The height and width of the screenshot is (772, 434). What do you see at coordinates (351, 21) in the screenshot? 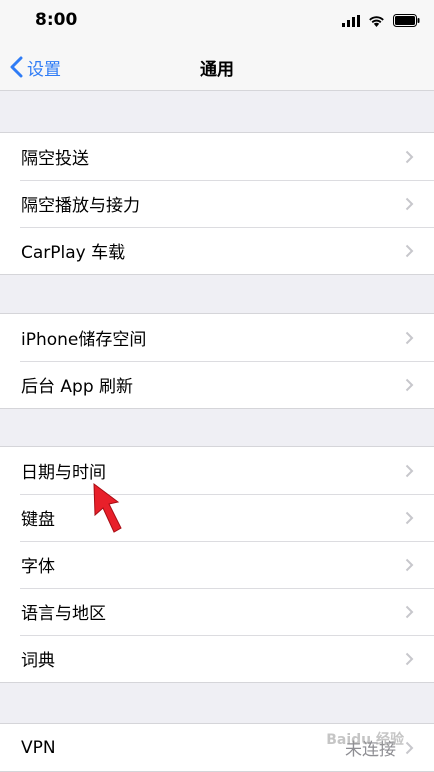
I see `cellular-signal-icon` at bounding box center [351, 21].